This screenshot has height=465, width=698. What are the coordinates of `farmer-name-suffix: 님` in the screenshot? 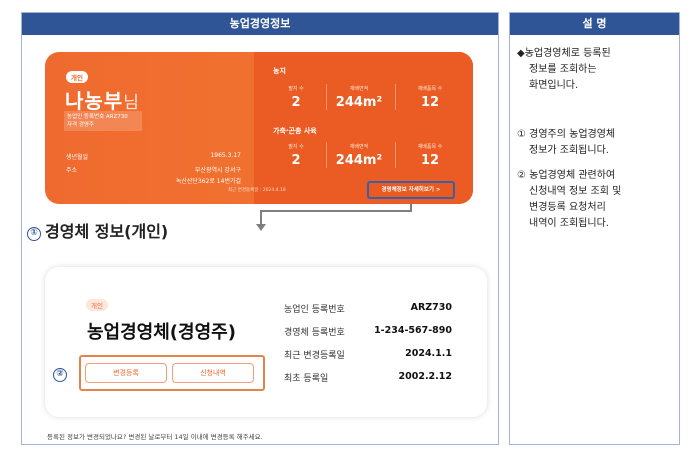 It's located at (131, 103).